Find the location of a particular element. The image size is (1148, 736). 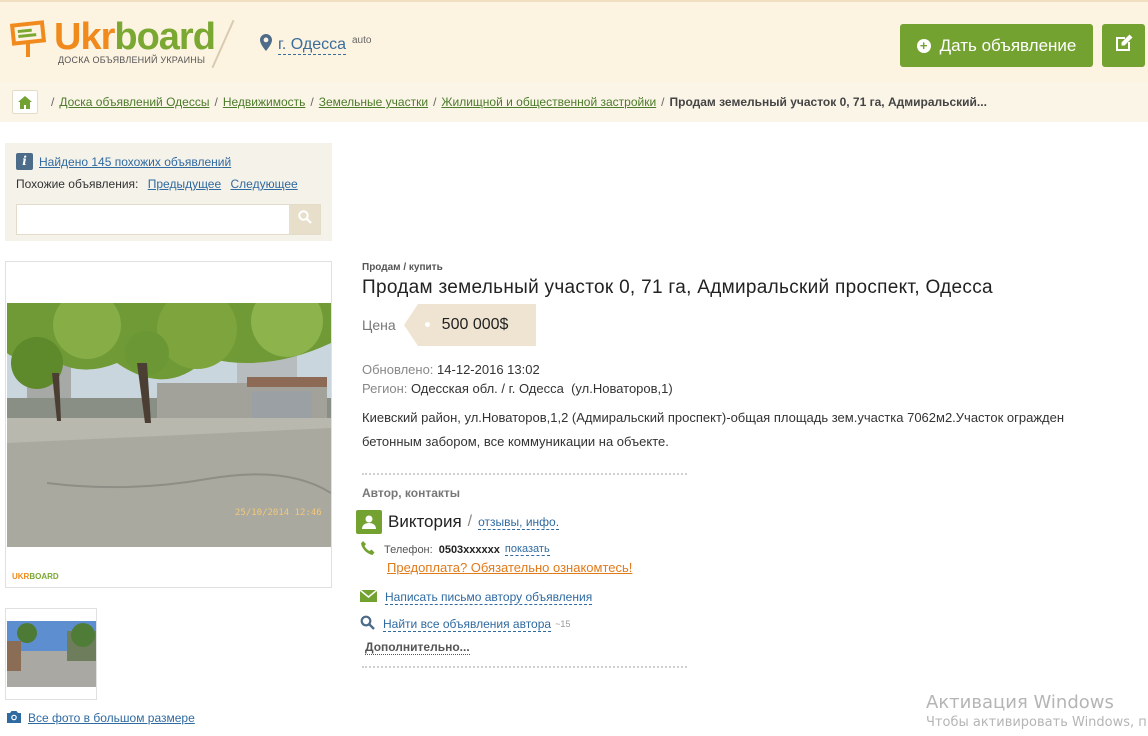

updated-value: 14-12-2016 13:02 is located at coordinates (488, 369).